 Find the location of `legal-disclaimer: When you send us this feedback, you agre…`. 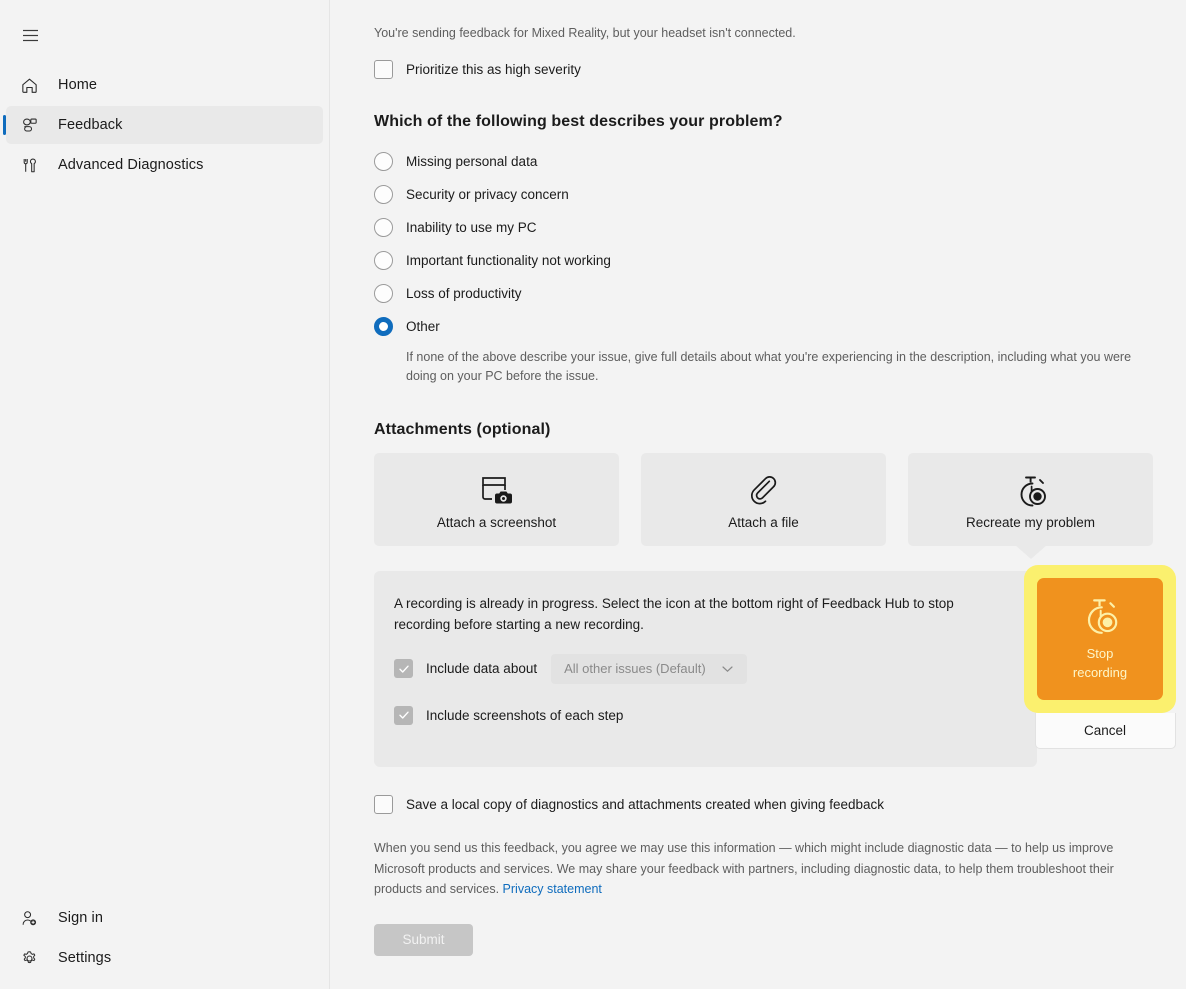

legal-disclaimer: When you send us this feedback, you agre… is located at coordinates (759, 869).